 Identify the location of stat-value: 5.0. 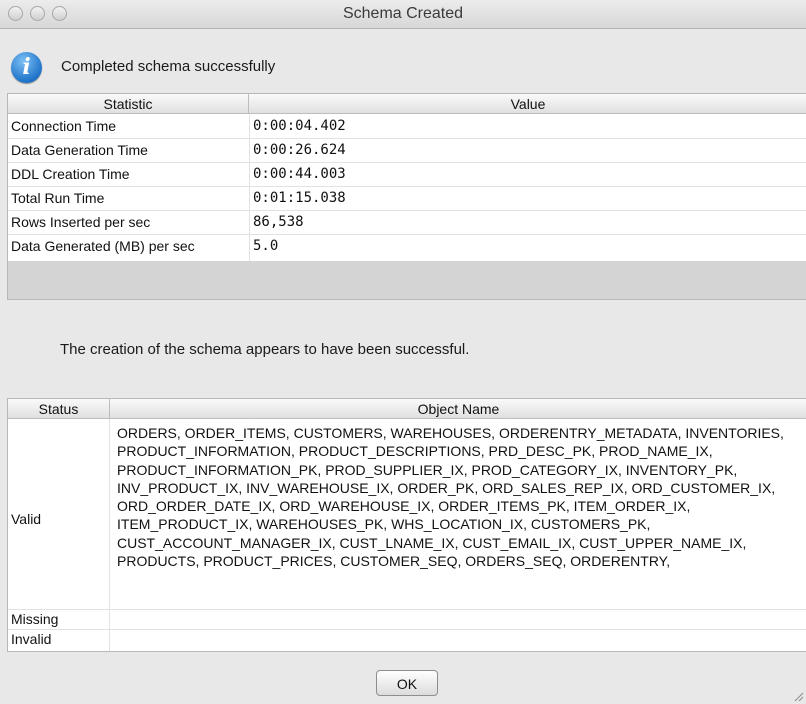
(266, 246).